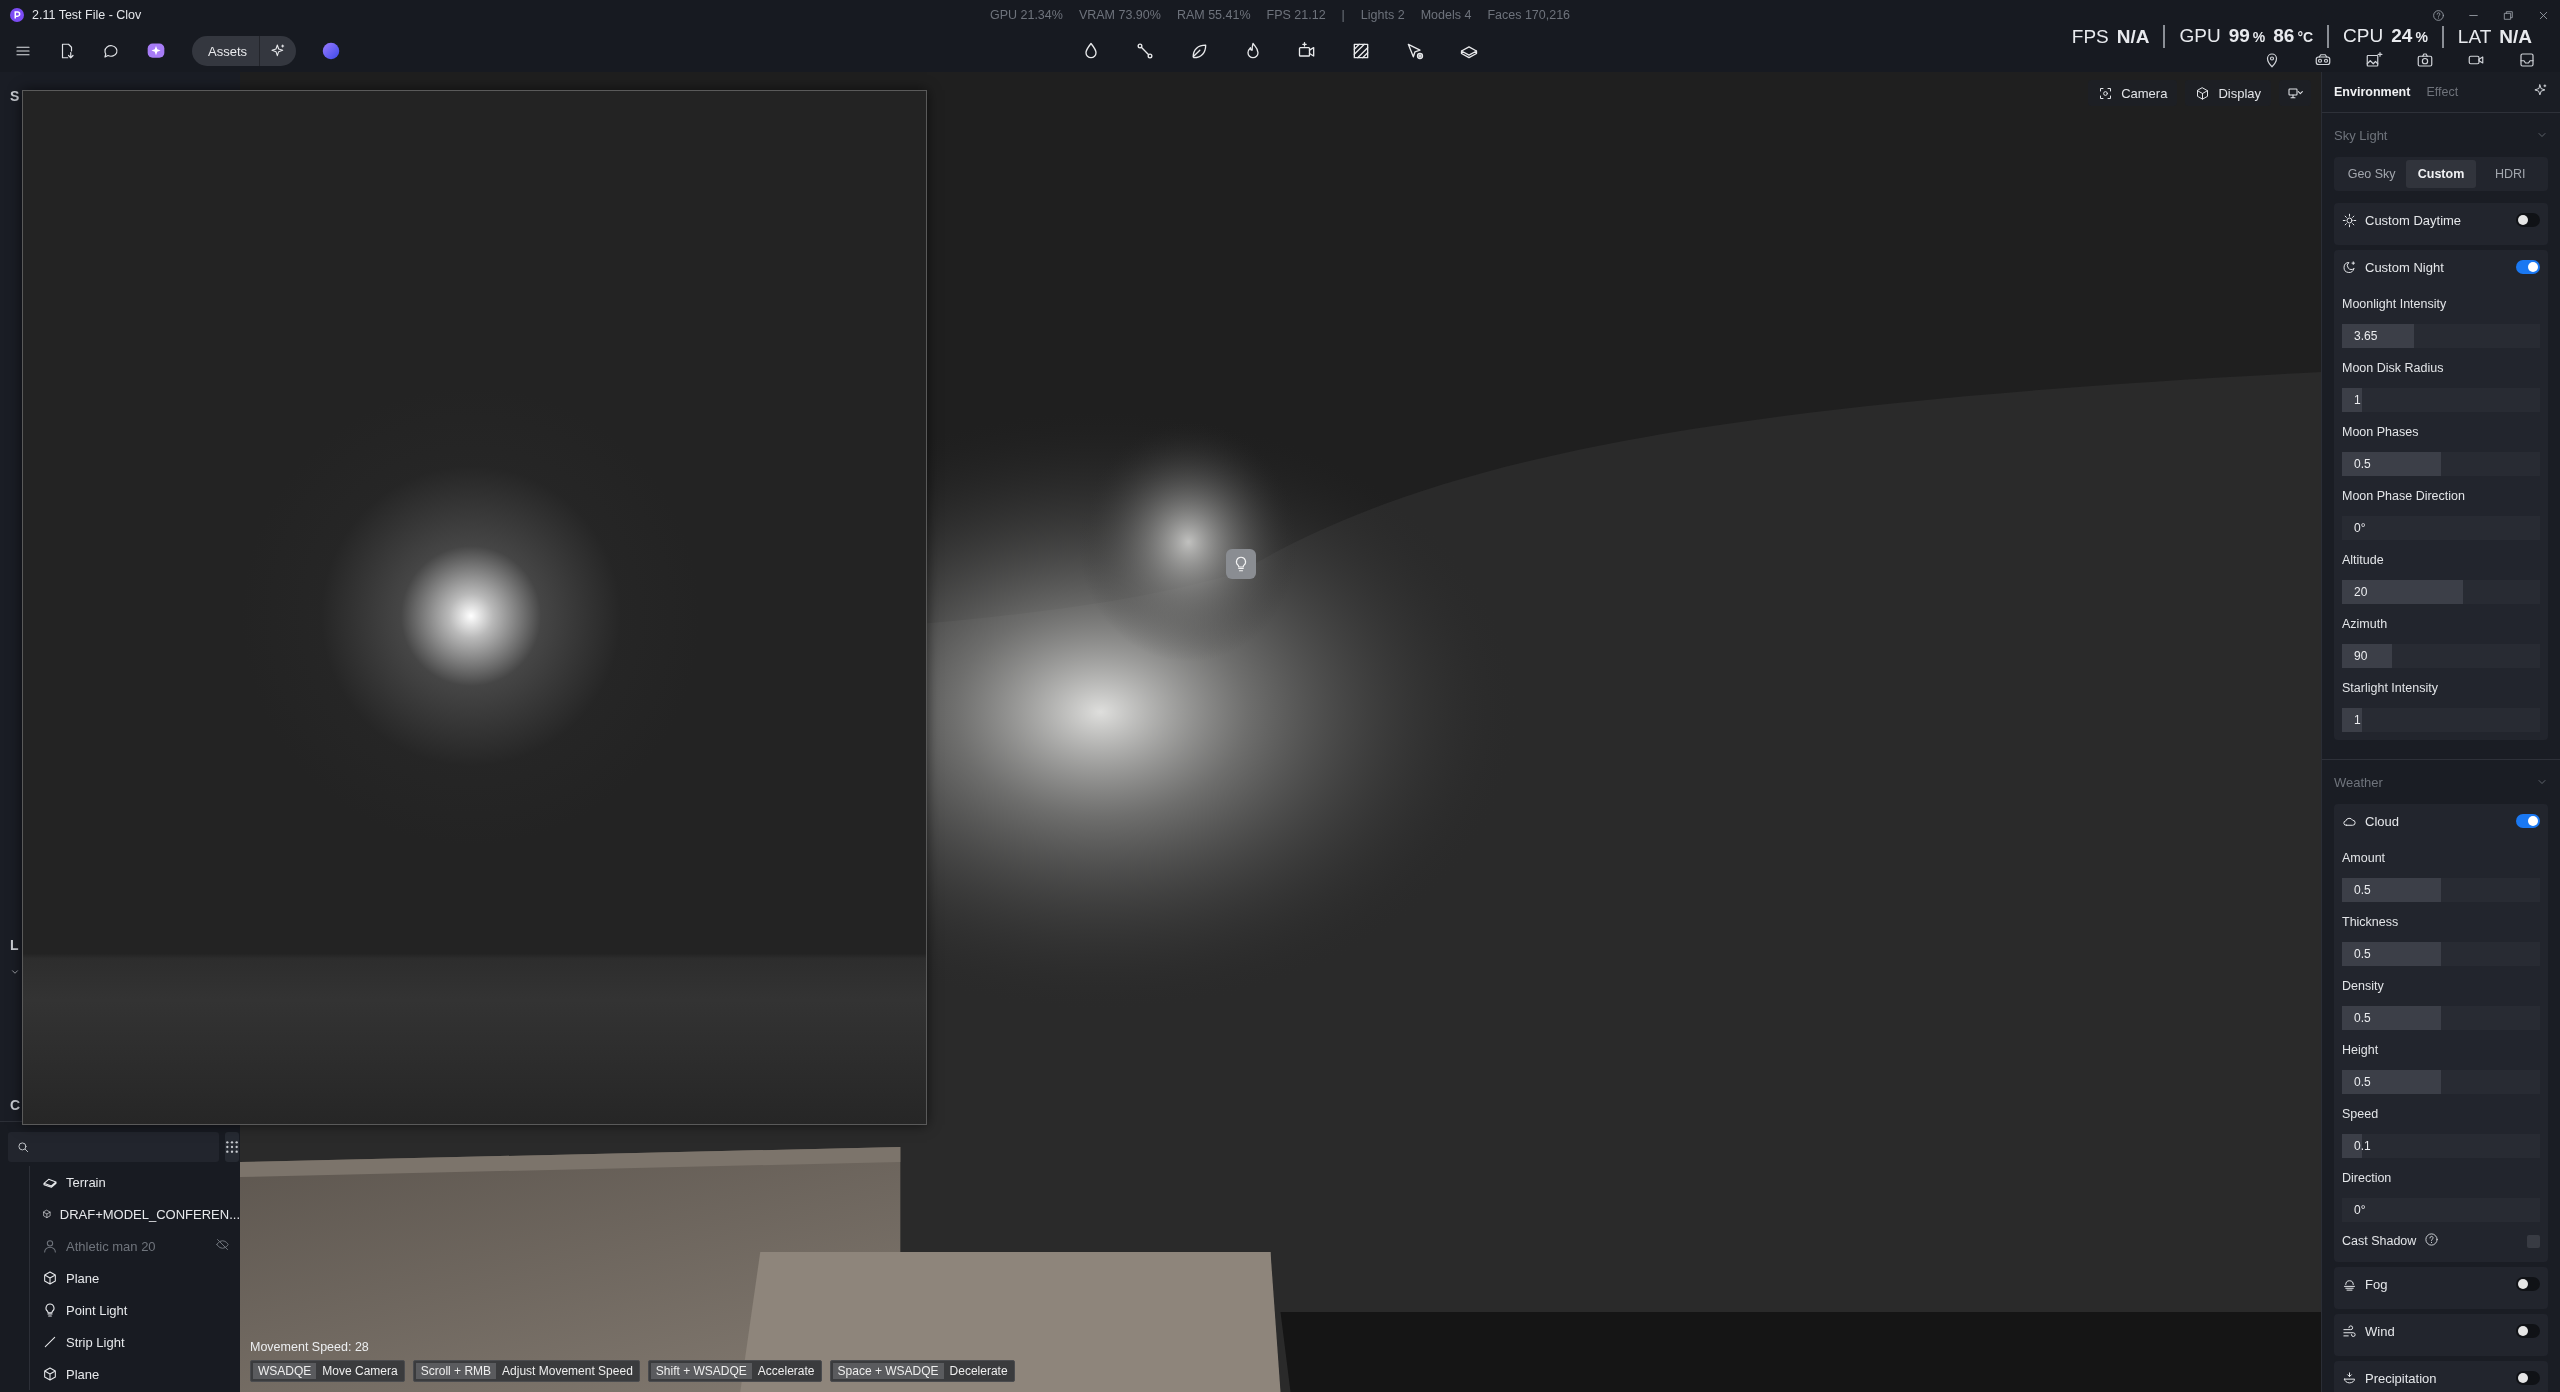 This screenshot has width=2560, height=1392. Describe the element at coordinates (2474, 36) in the screenshot. I see `perf-label: LAT` at that location.